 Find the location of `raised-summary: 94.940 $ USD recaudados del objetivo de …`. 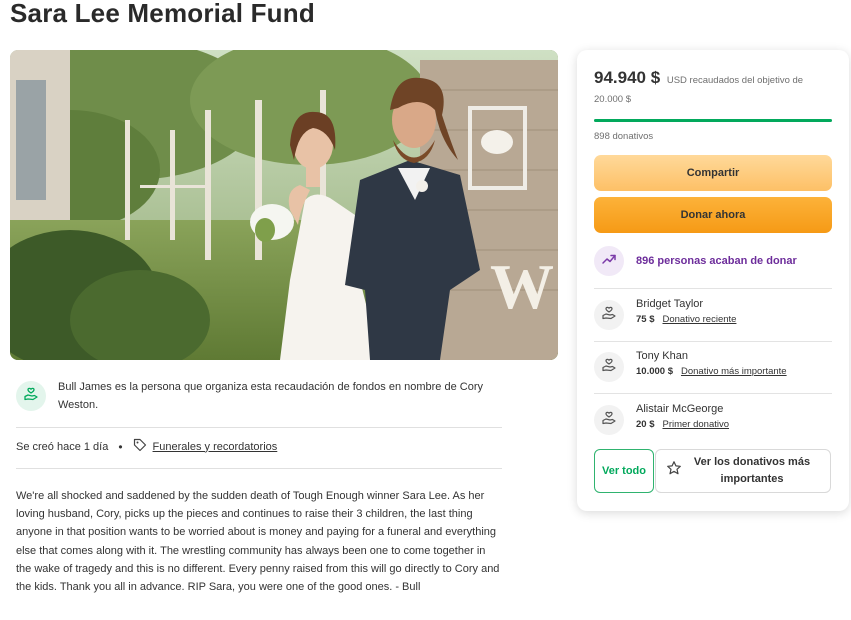

raised-summary: 94.940 $ USD recaudados del objetivo de … is located at coordinates (714, 88).